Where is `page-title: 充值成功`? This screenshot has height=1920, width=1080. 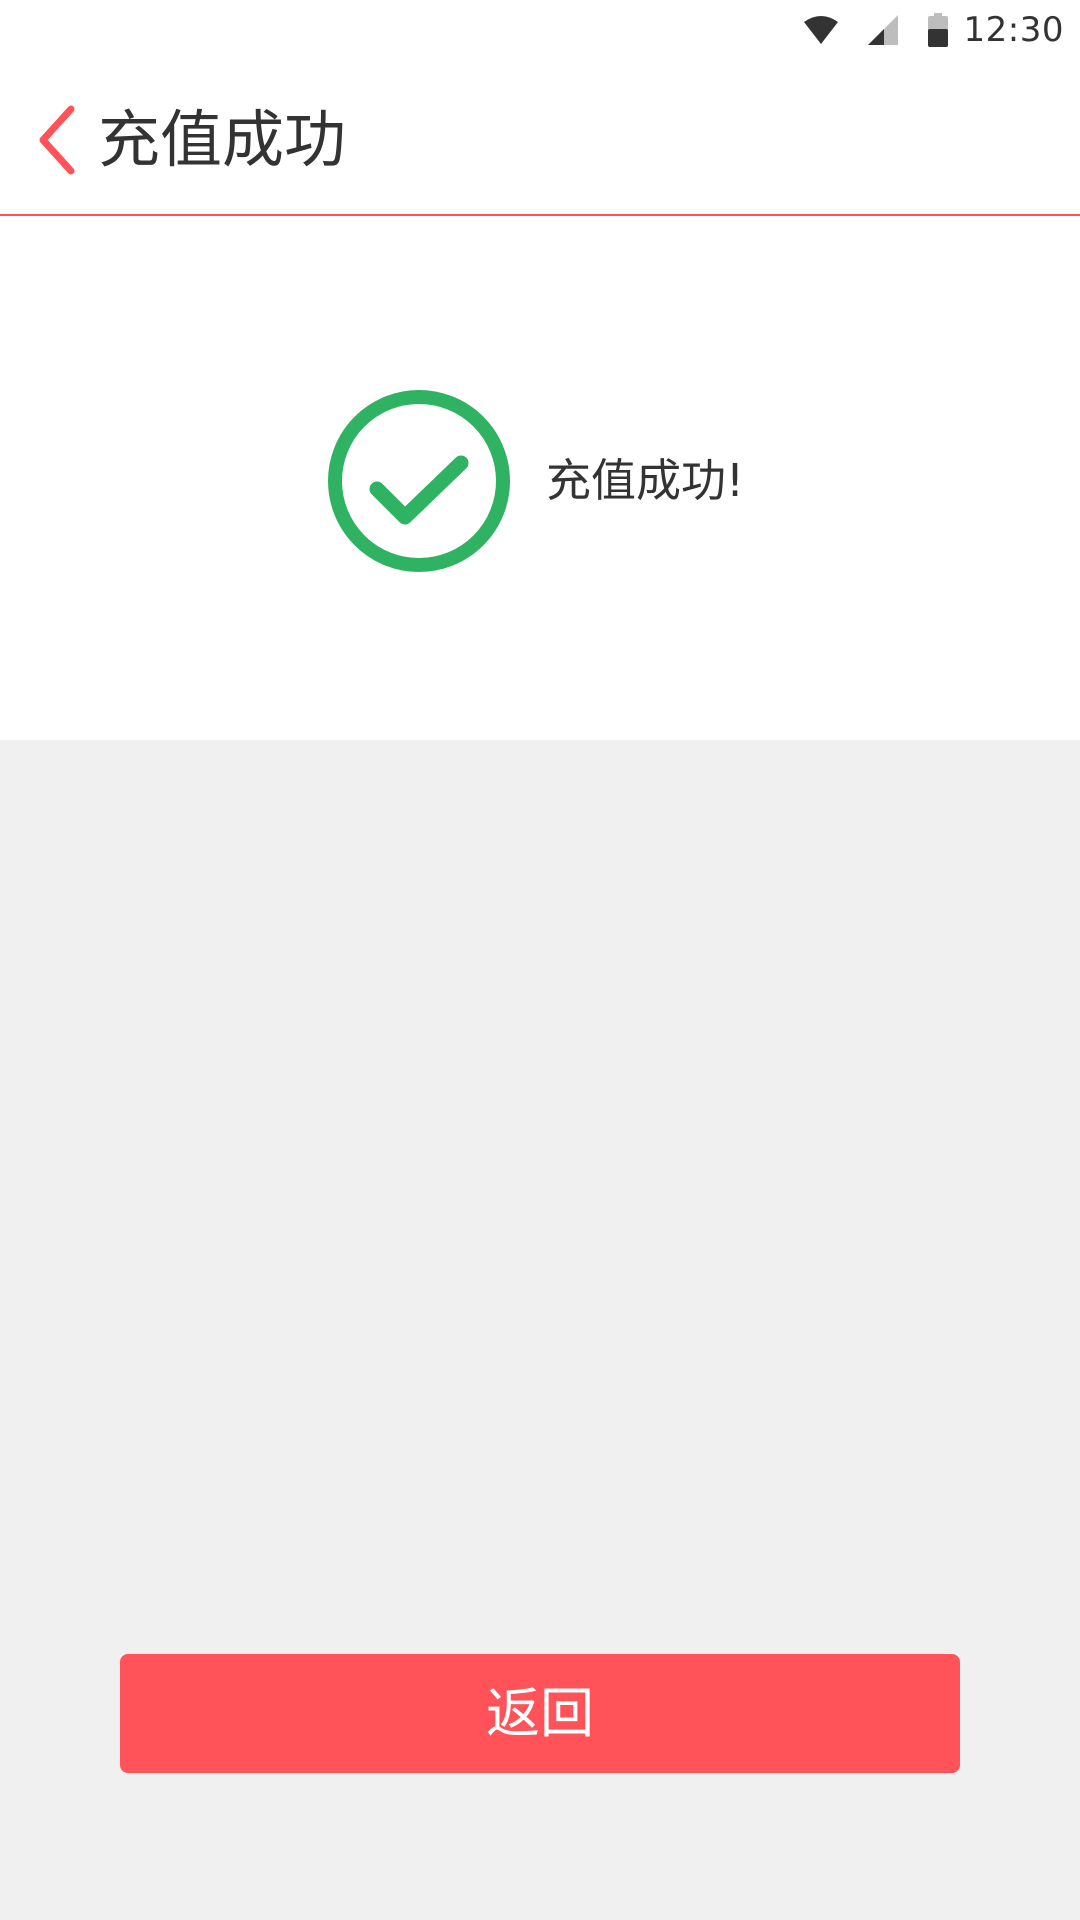
page-title: 充值成功 is located at coordinates (222, 139).